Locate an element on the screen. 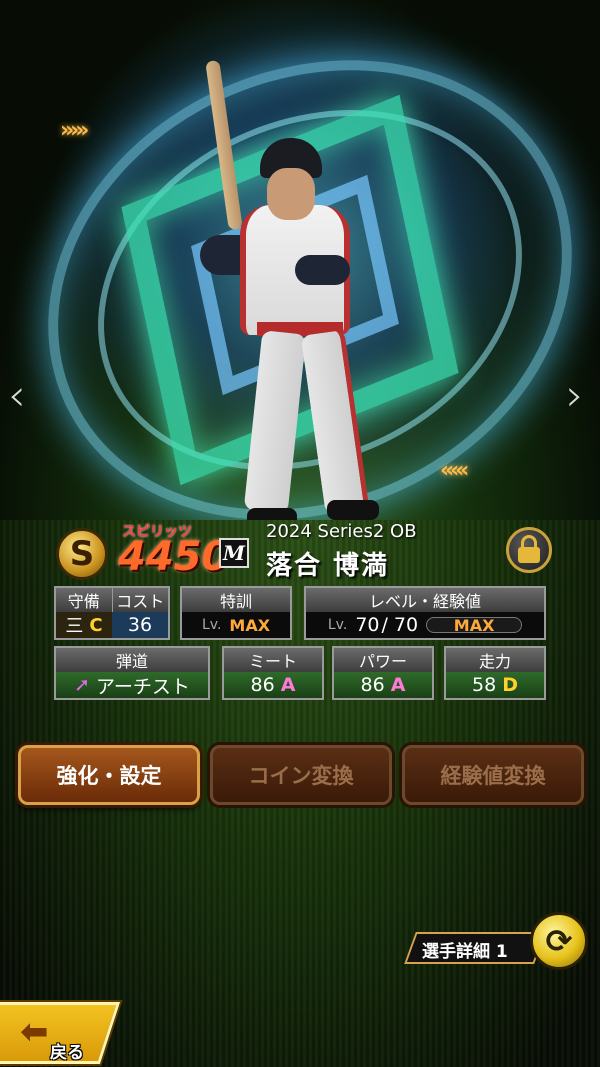  defense-cost-box: 守備 コスト 三 C 36 is located at coordinates (112, 613).